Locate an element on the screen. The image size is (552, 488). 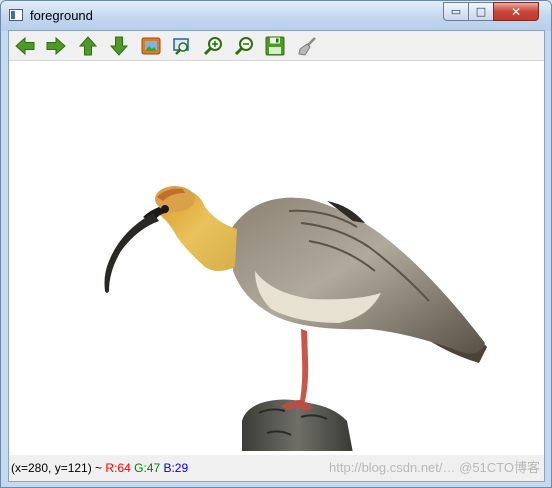
save-button is located at coordinates (275, 46).